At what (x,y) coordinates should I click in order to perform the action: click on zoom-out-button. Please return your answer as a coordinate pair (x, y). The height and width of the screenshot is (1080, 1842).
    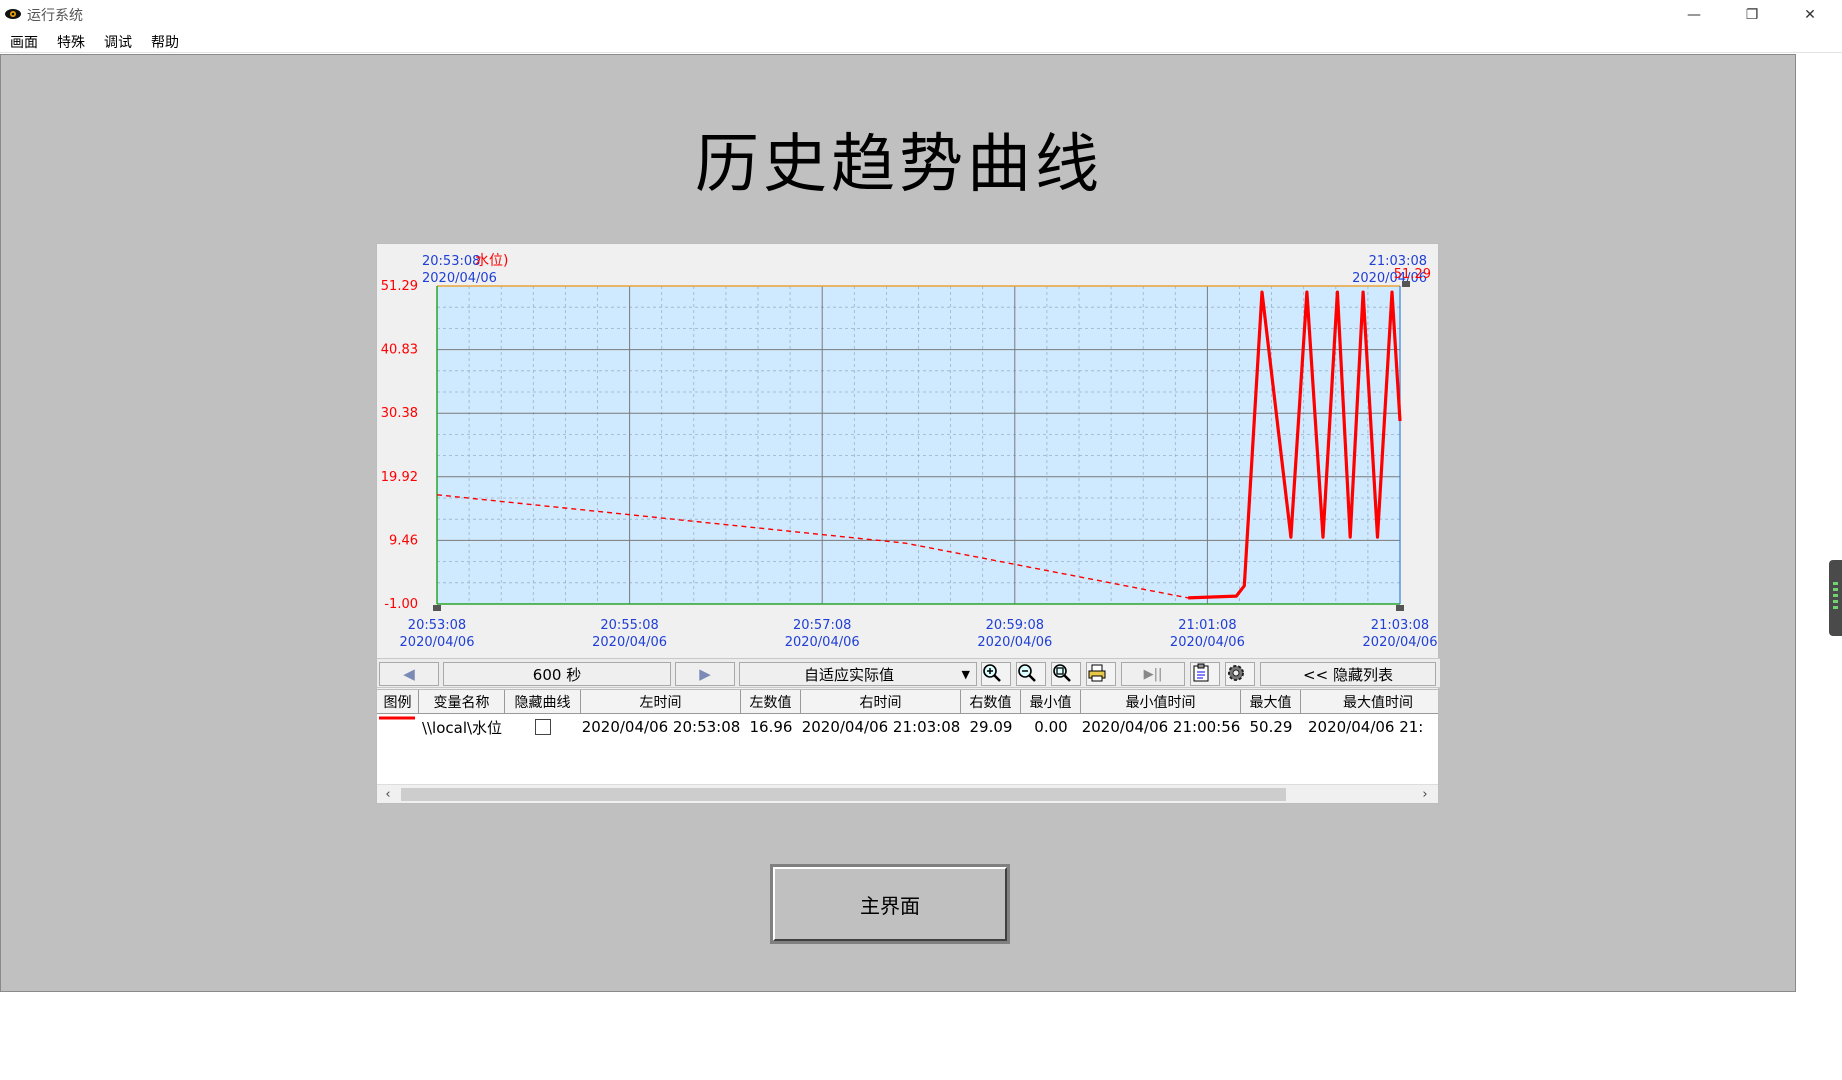
    Looking at the image, I should click on (1031, 674).